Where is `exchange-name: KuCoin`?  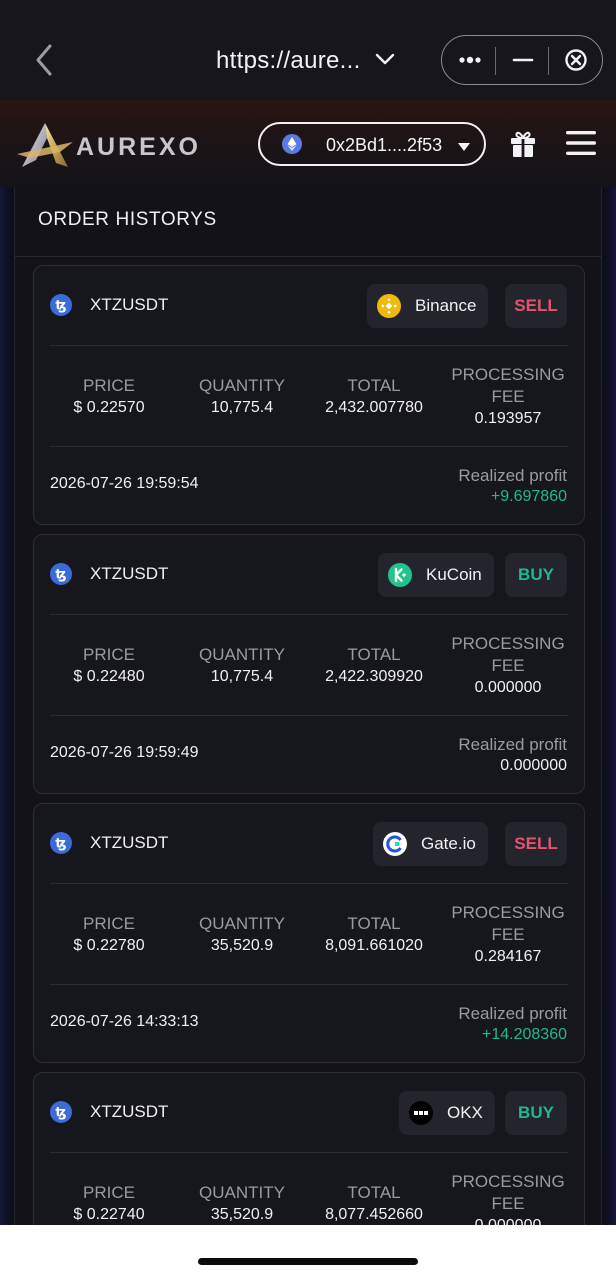 exchange-name: KuCoin is located at coordinates (454, 574).